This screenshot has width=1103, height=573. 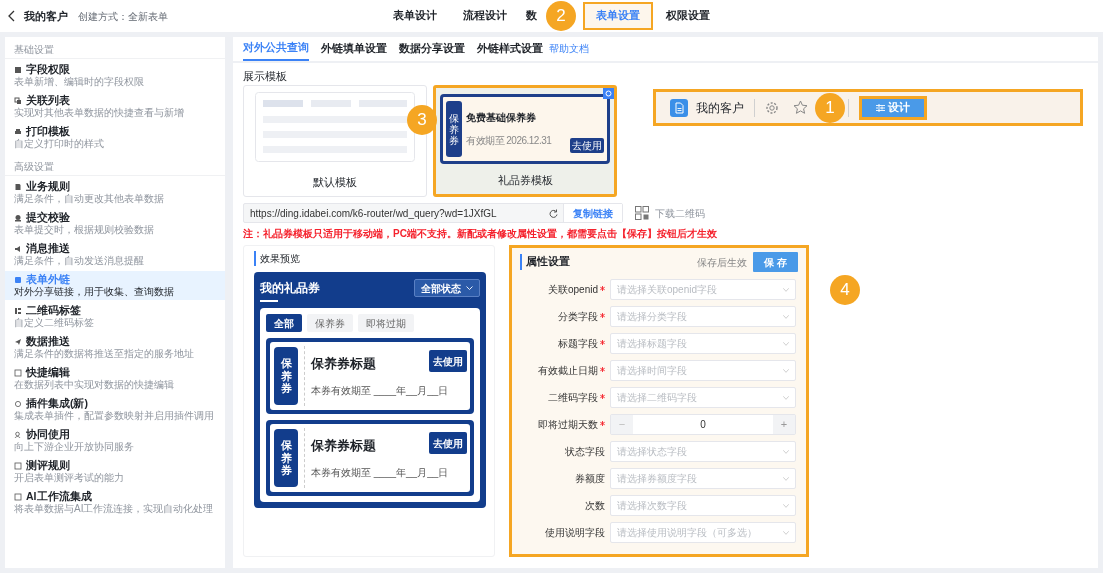 I want to click on sidebar-item: 协同使用 向上下游企业开放协同服务, so click(x=115, y=440).